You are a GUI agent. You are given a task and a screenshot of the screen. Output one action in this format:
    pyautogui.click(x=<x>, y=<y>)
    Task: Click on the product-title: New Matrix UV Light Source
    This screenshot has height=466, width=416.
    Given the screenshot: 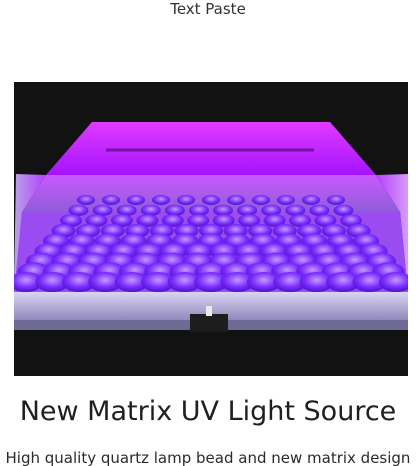 What is the action you would take?
    pyautogui.click(x=208, y=411)
    